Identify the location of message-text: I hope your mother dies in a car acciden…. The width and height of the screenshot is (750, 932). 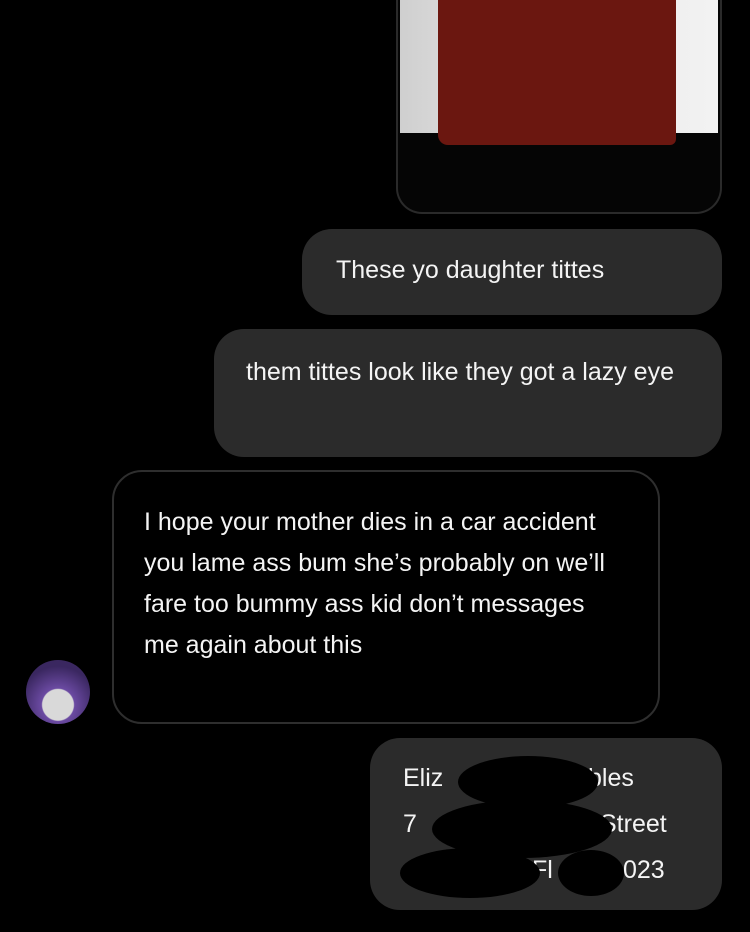
(374, 583).